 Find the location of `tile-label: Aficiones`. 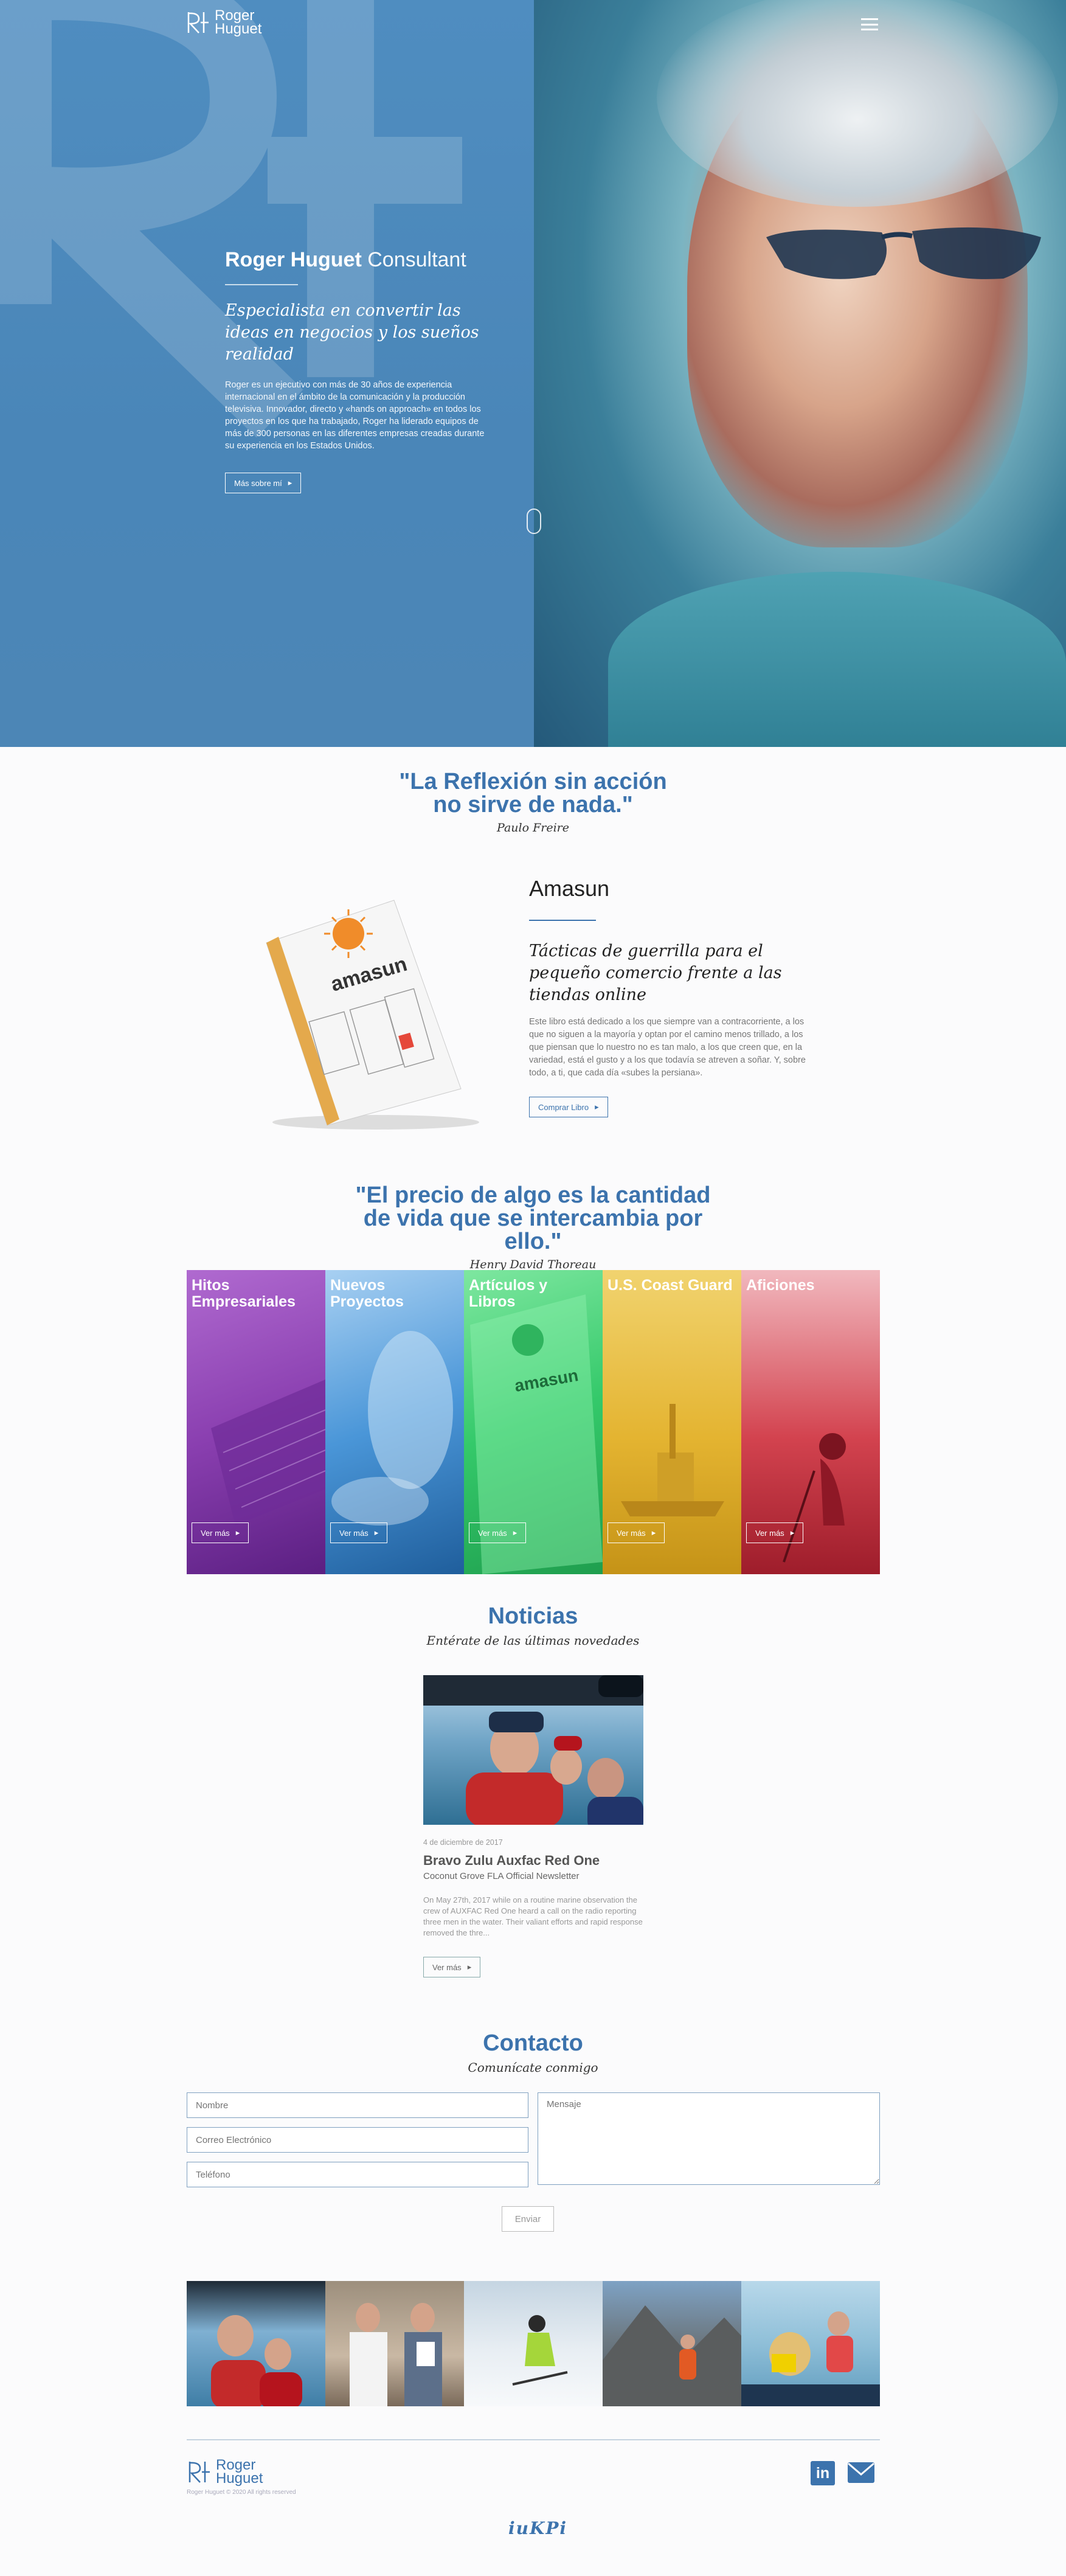

tile-label: Aficiones is located at coordinates (780, 1285).